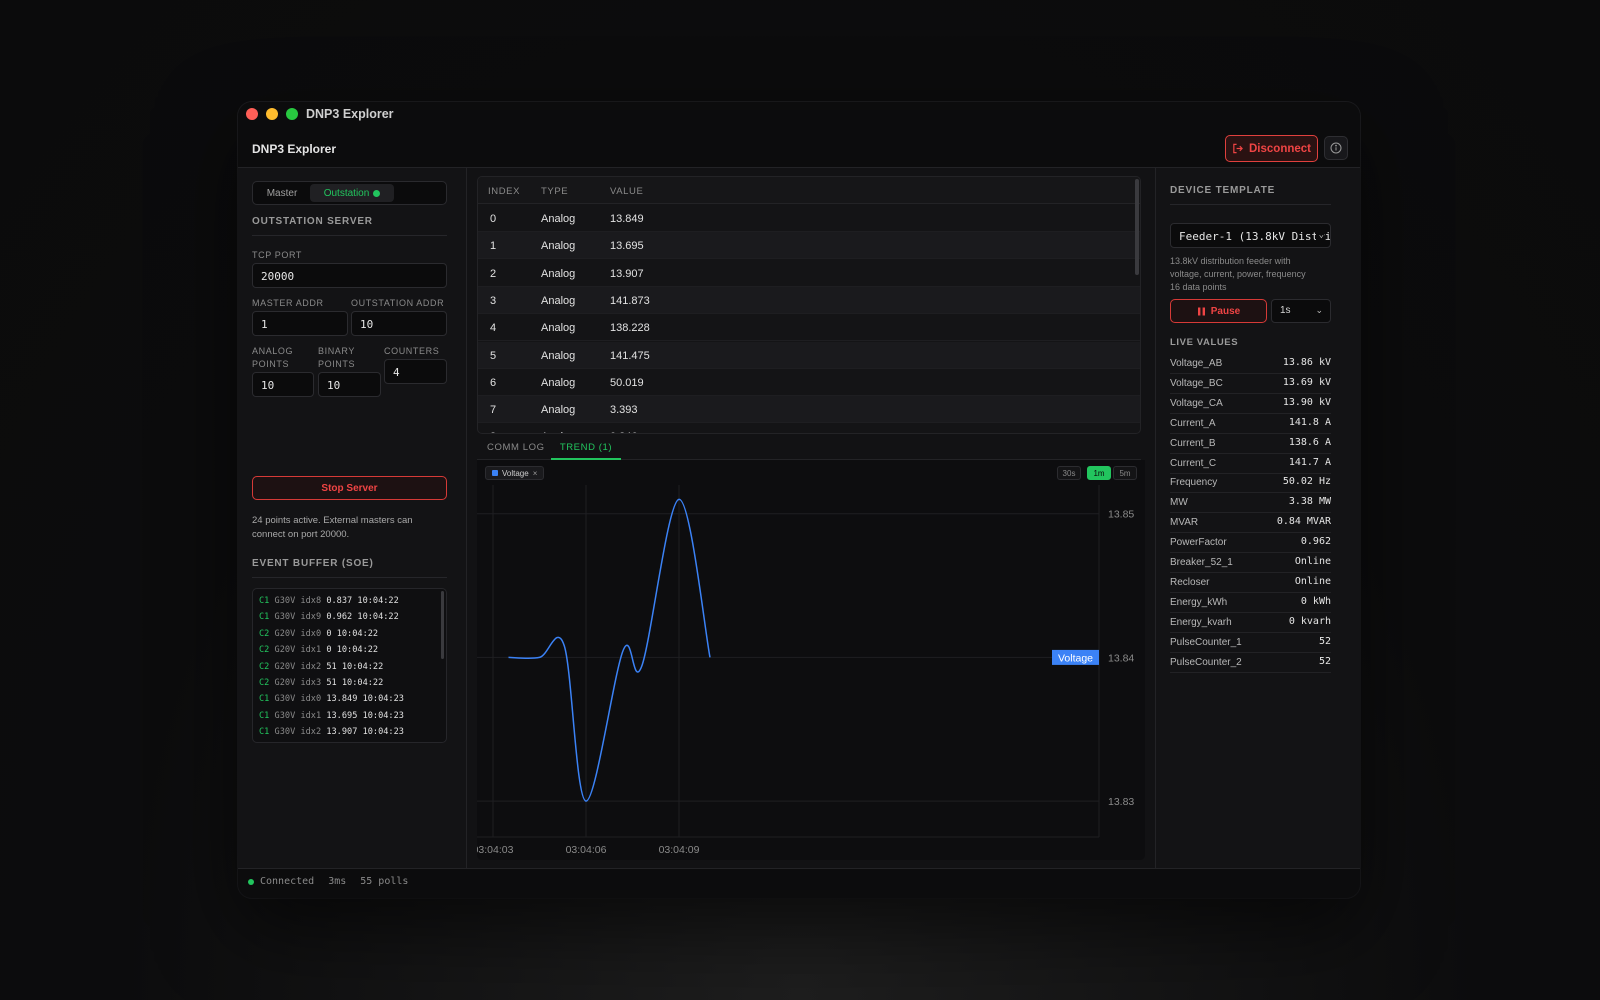 This screenshot has height=1000, width=1600. Describe the element at coordinates (1301, 311) in the screenshot. I see `update-rate-select: 1s ⌄` at that location.